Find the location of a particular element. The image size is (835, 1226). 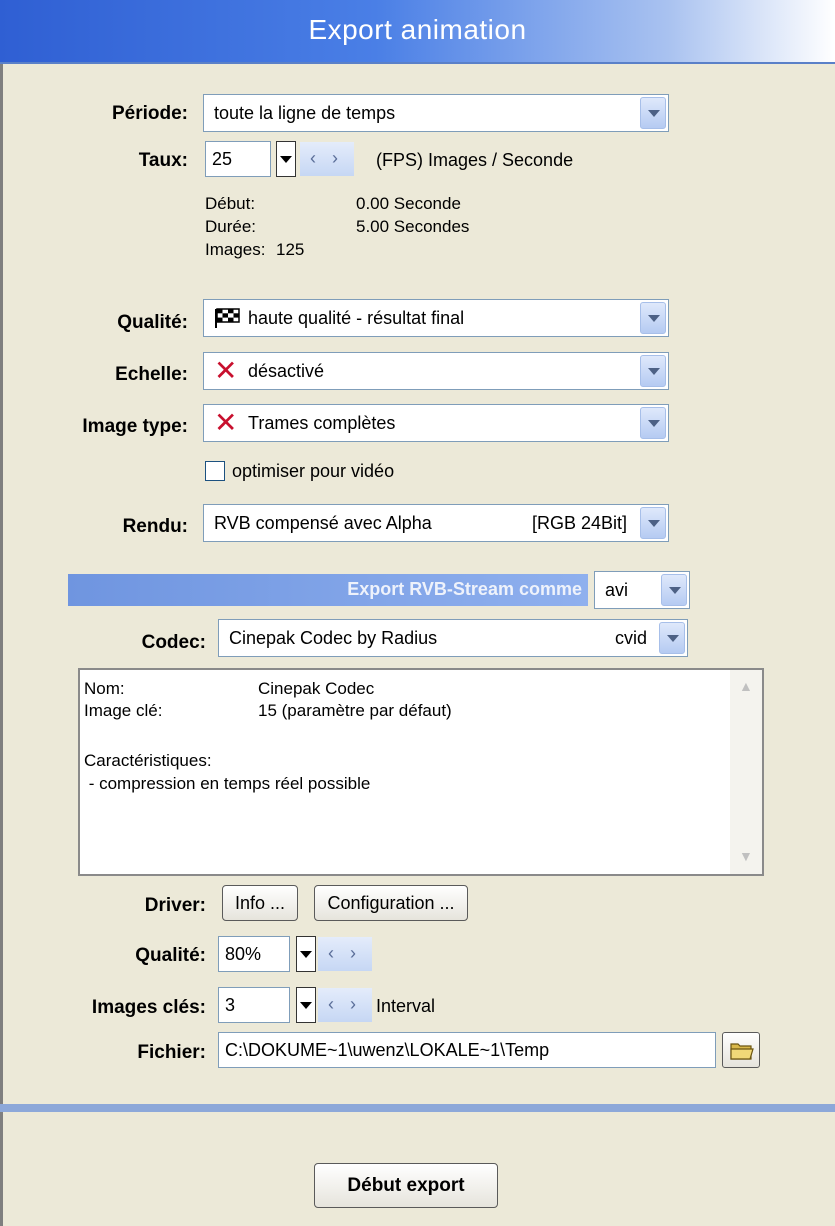

qualite-dropdown: haute qualité - résultat final is located at coordinates (436, 318).